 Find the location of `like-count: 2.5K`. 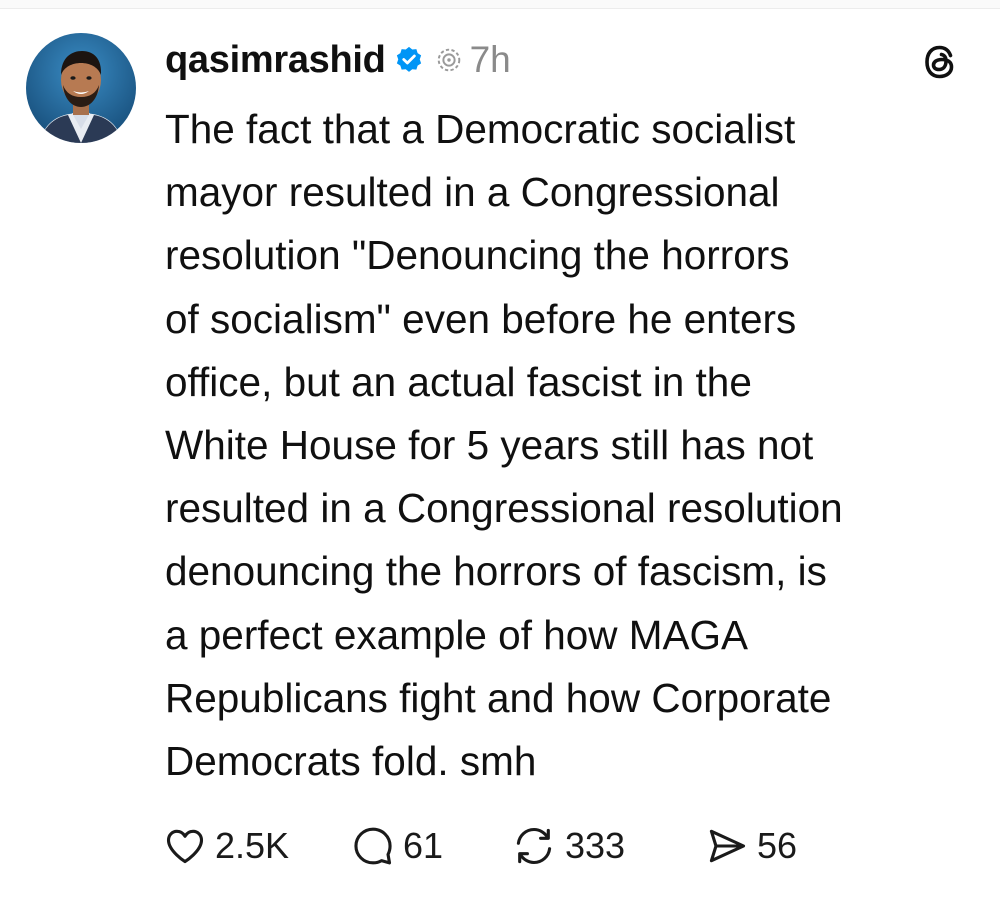

like-count: 2.5K is located at coordinates (252, 845).